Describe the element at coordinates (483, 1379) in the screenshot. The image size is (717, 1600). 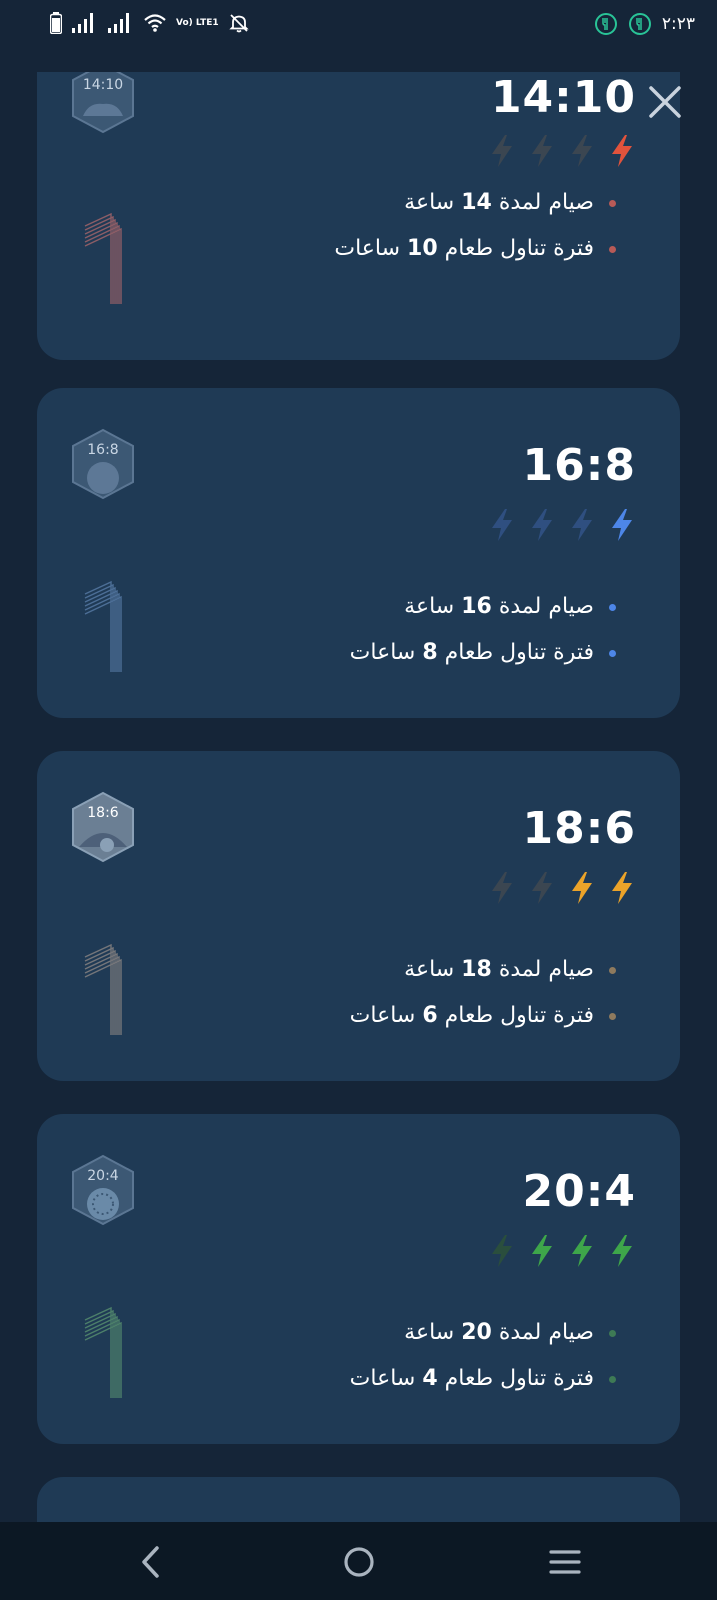
I see `eating-window: فترة تناول طعام 4 ساعات` at that location.